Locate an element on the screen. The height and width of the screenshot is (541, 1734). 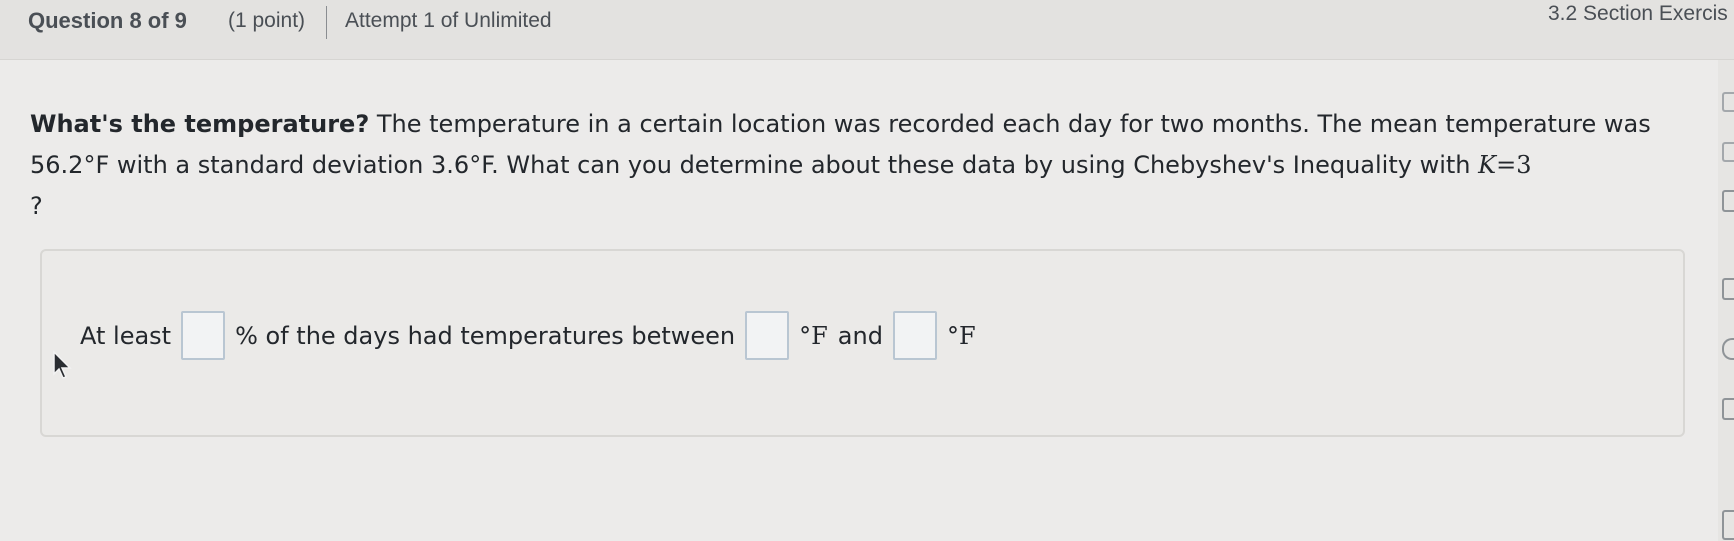
header-divider is located at coordinates (326, 22).